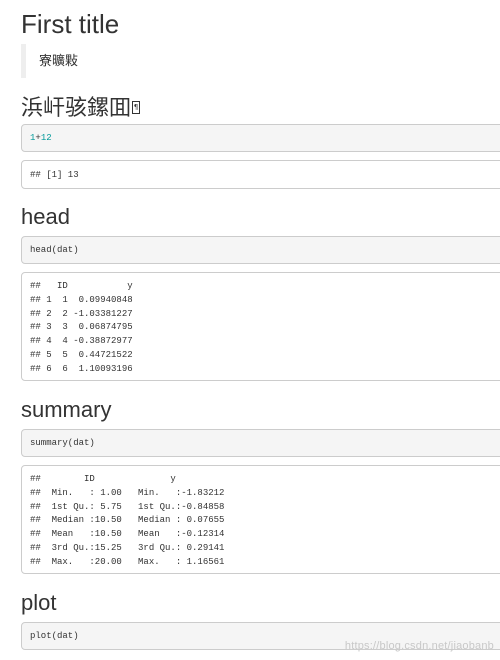 Image resolution: width=500 pixels, height=660 pixels. I want to click on code-chunk-add: 1+12, so click(260, 138).